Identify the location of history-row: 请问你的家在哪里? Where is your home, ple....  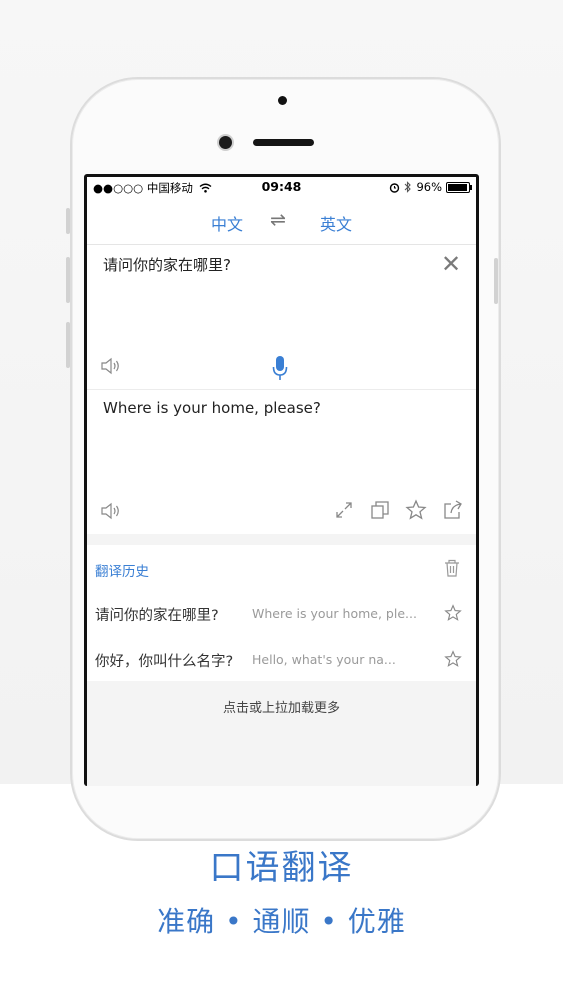
(281, 614).